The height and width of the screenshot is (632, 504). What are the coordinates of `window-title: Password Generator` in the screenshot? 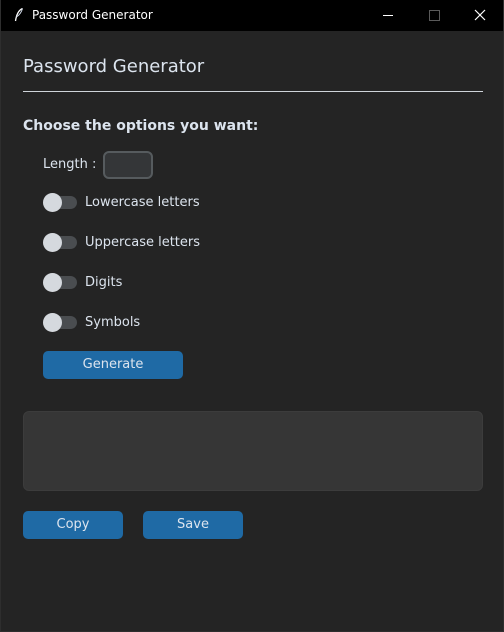 It's located at (92, 15).